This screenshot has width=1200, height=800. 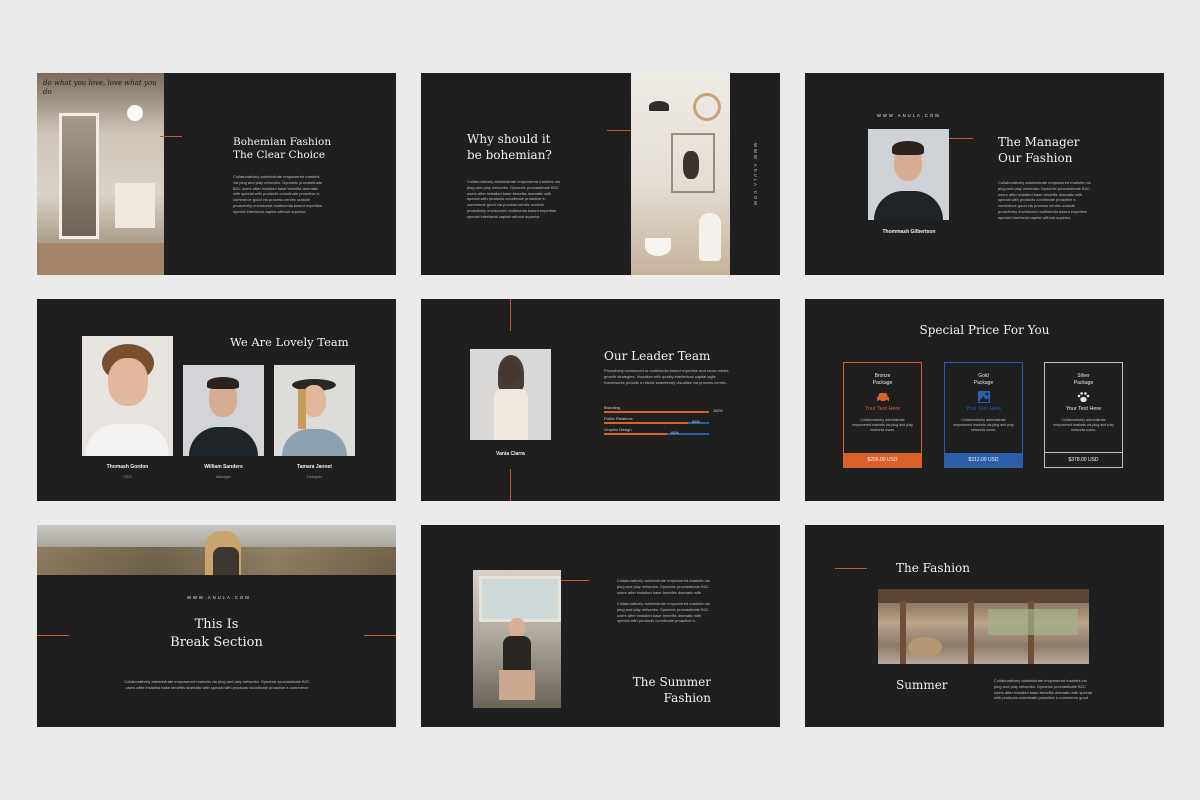 I want to click on person-name: Vania Clarra, so click(x=510, y=454).